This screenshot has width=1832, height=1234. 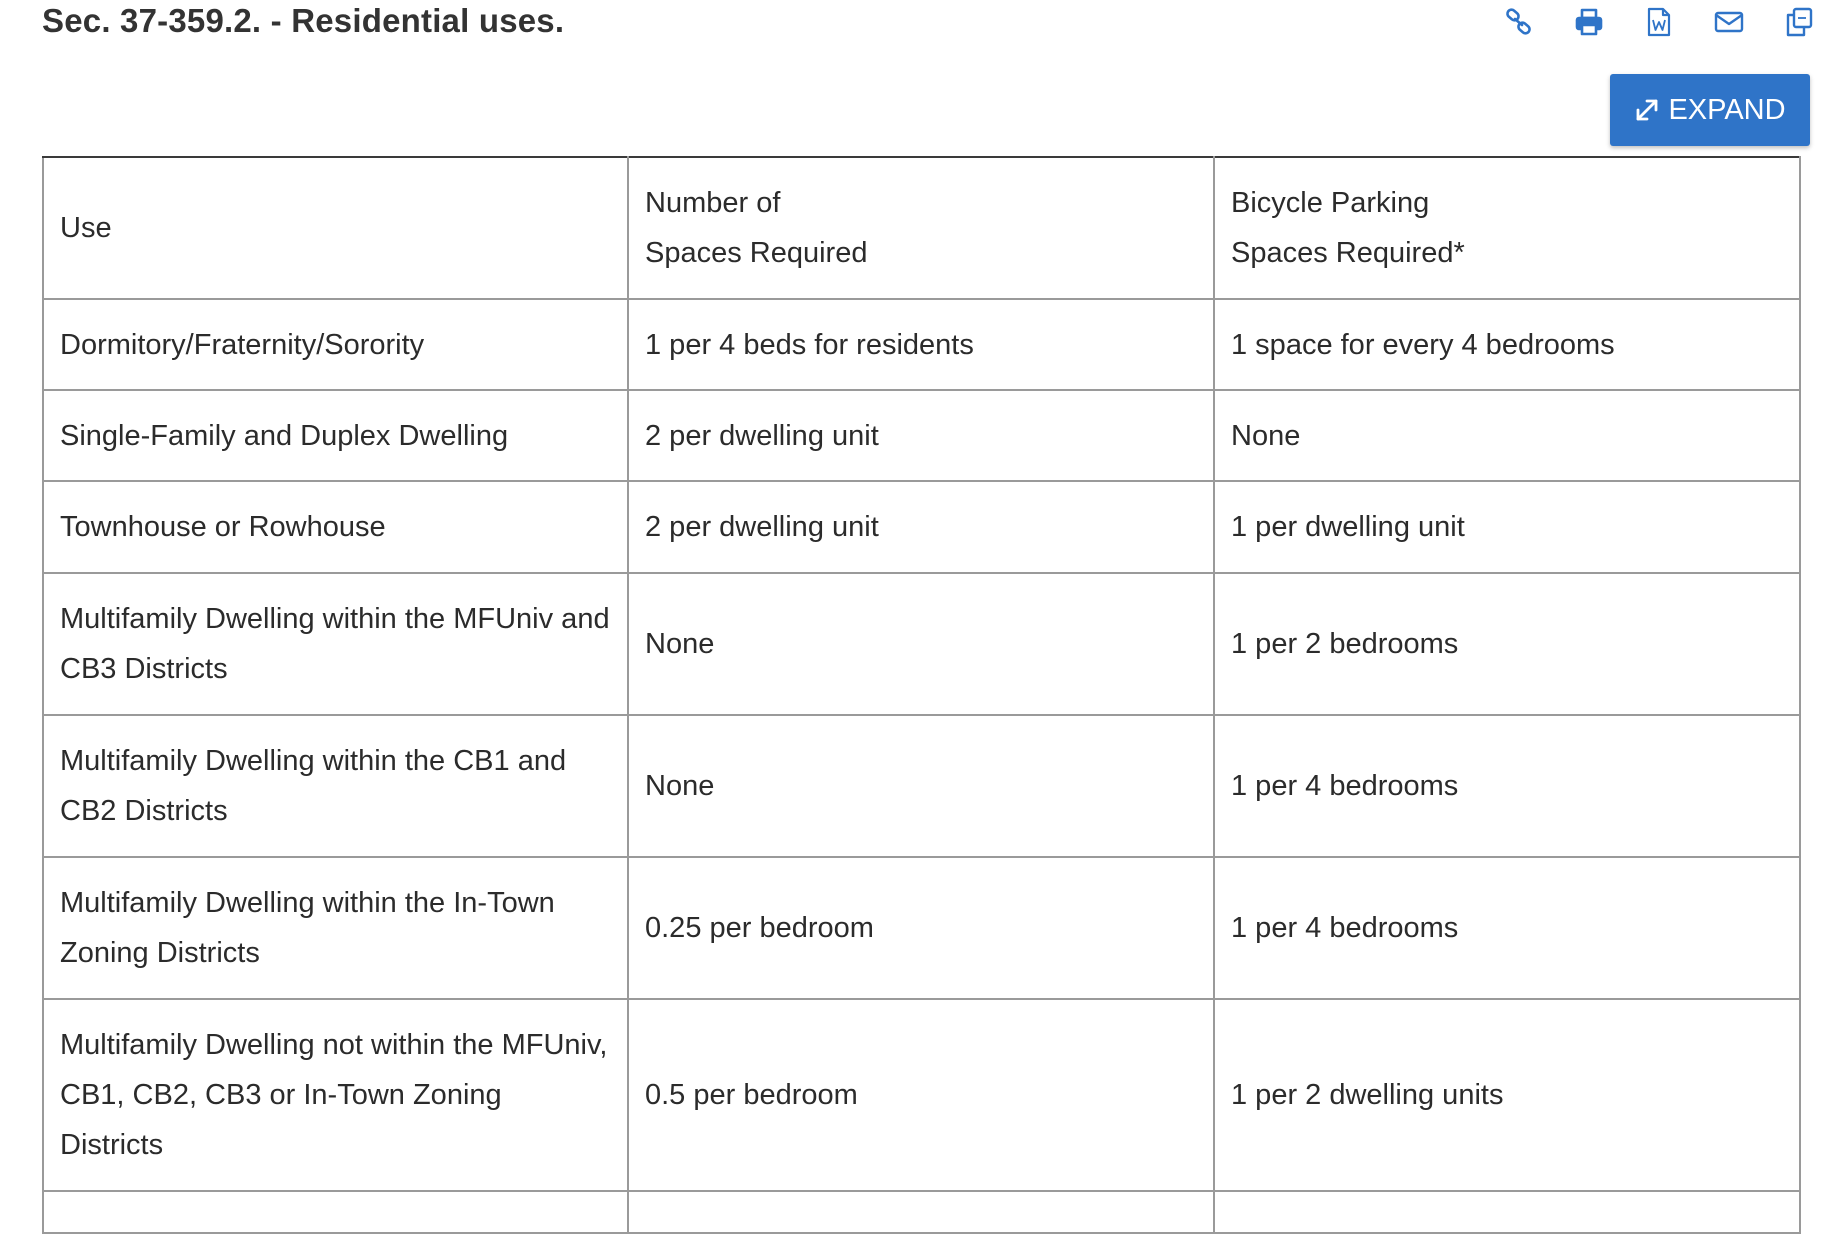 I want to click on header-spaces-line1: Number of, so click(x=713, y=203).